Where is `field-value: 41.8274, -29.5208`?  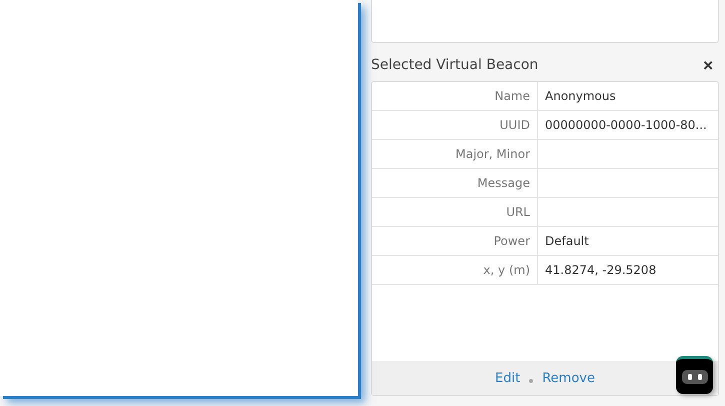 field-value: 41.8274, -29.5208 is located at coordinates (600, 270).